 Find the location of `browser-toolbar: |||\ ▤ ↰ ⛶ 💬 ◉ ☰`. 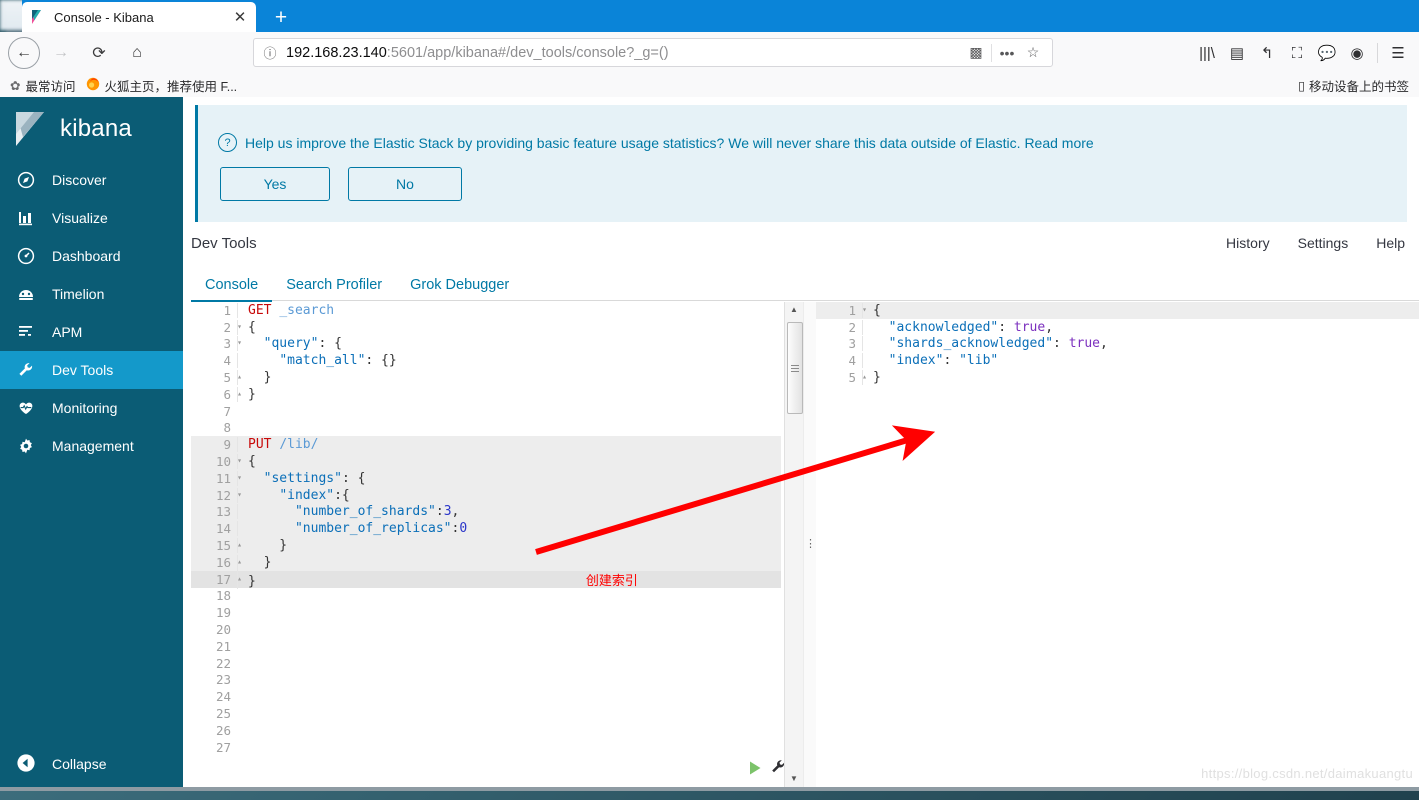

browser-toolbar: |||\ ▤ ↰ ⛶ 💬 ◉ ☰ is located at coordinates (1302, 53).